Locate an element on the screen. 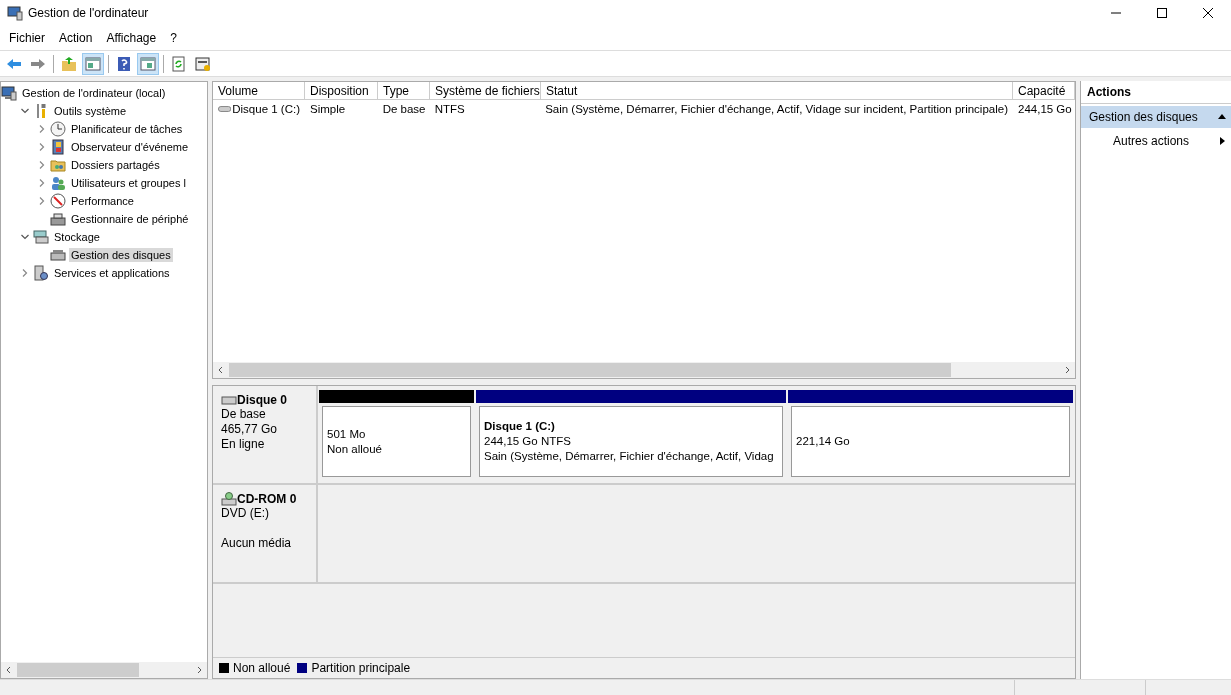  tree-item: Dossiers partagés is located at coordinates (115, 165).